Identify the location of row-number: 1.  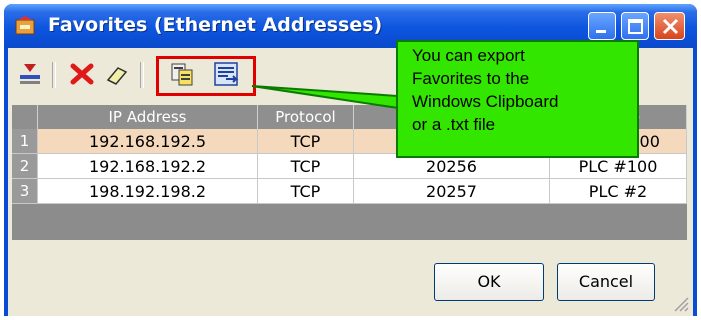
(25, 141).